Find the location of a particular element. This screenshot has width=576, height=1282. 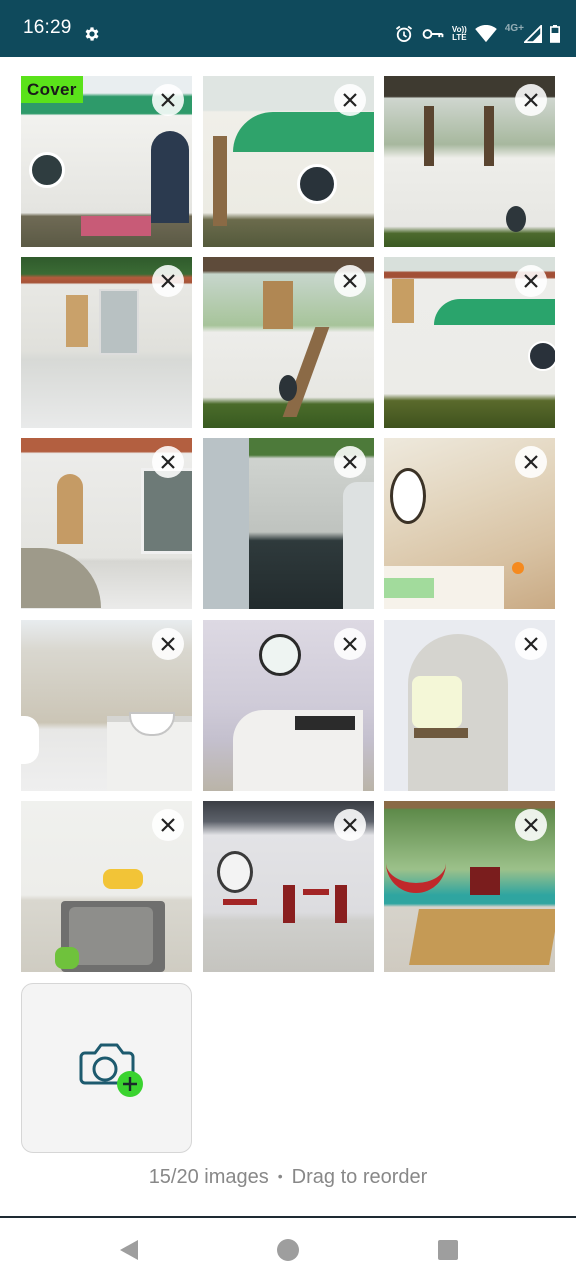

reorder-hint: Drag to reorder is located at coordinates (359, 1177).